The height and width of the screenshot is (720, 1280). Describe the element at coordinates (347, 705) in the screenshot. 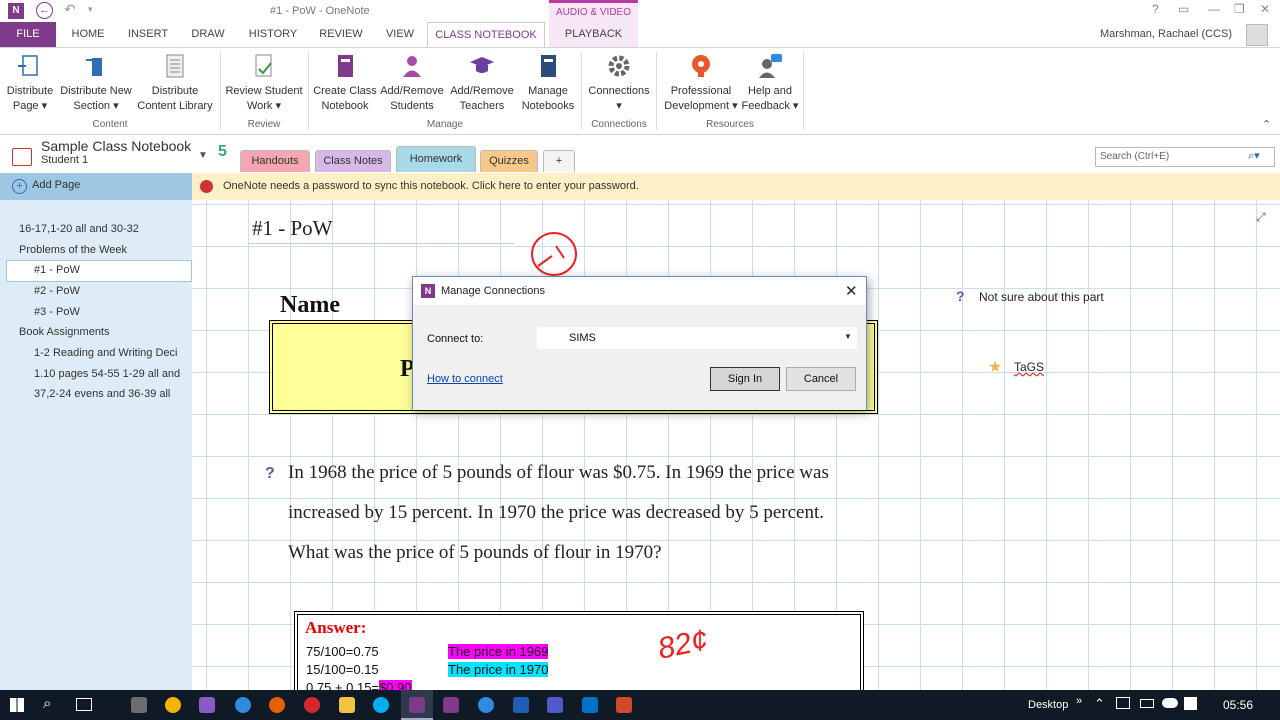

I see `file-explorer-icon` at that location.